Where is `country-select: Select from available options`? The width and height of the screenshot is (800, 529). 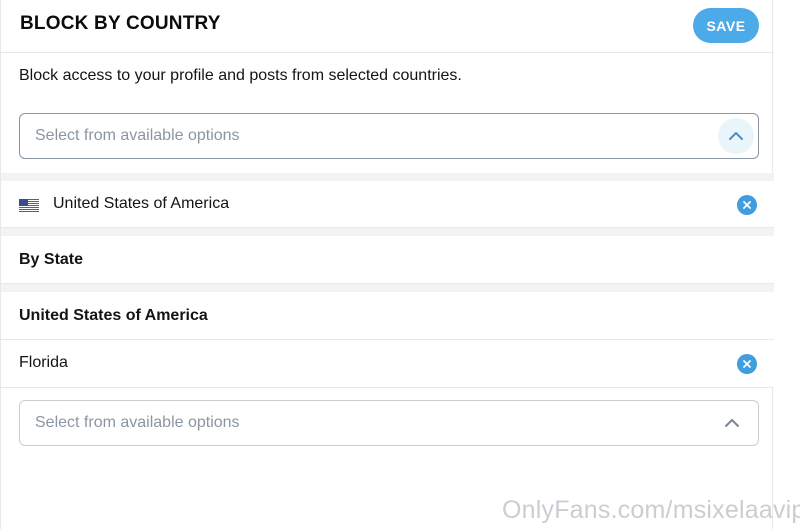
country-select: Select from available options is located at coordinates (389, 136).